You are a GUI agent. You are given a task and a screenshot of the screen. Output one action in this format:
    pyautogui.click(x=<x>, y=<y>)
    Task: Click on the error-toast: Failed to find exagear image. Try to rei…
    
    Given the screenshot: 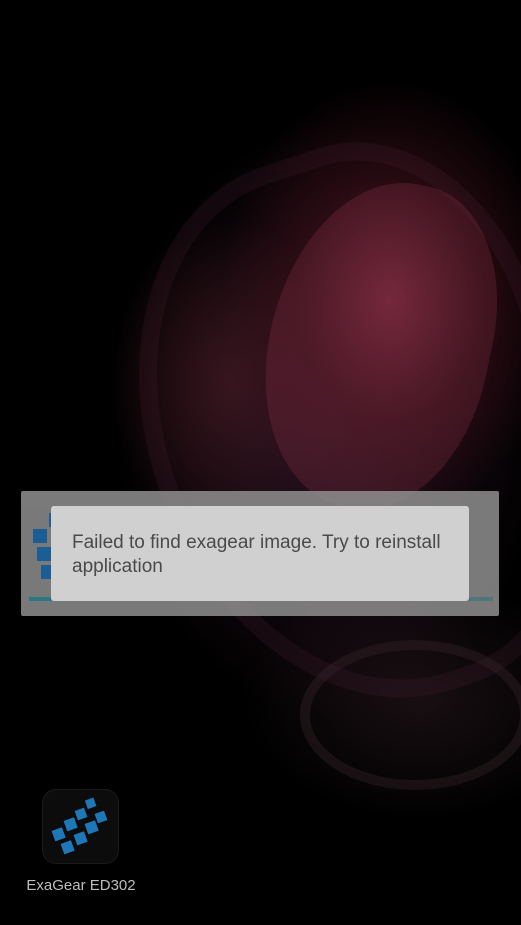 What is the action you would take?
    pyautogui.click(x=260, y=553)
    